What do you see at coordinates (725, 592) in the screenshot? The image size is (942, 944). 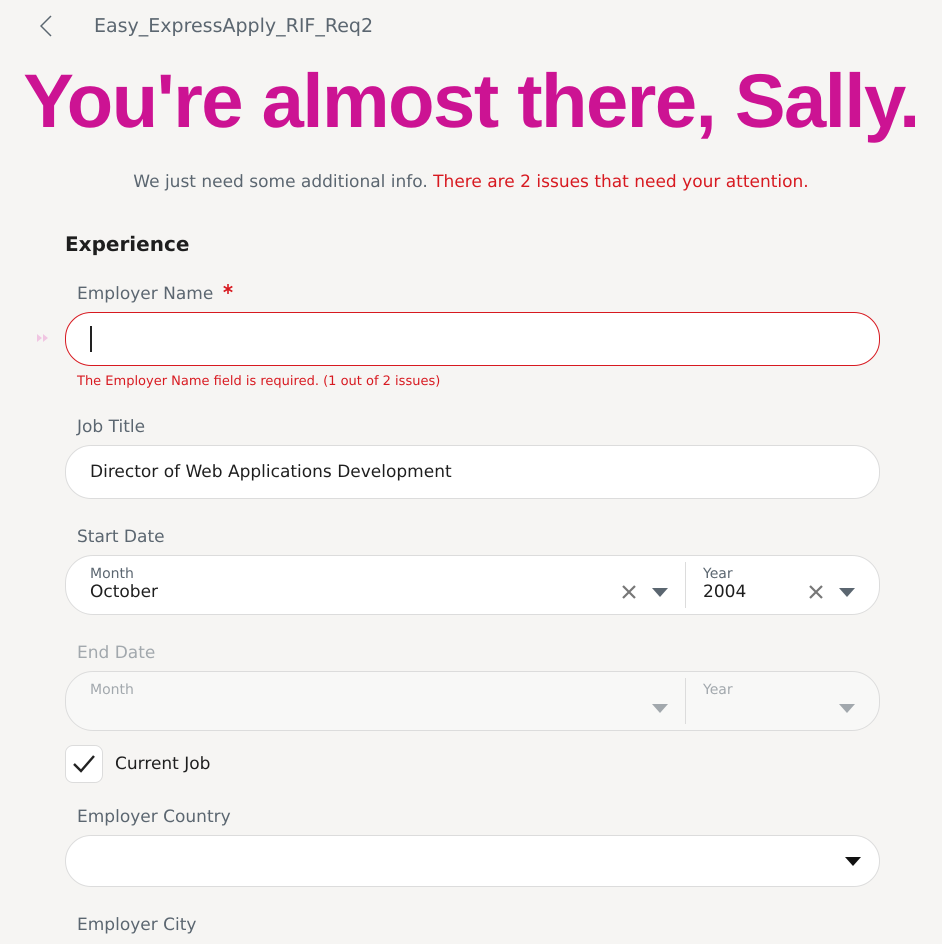 I see `field-value: 2004` at bounding box center [725, 592].